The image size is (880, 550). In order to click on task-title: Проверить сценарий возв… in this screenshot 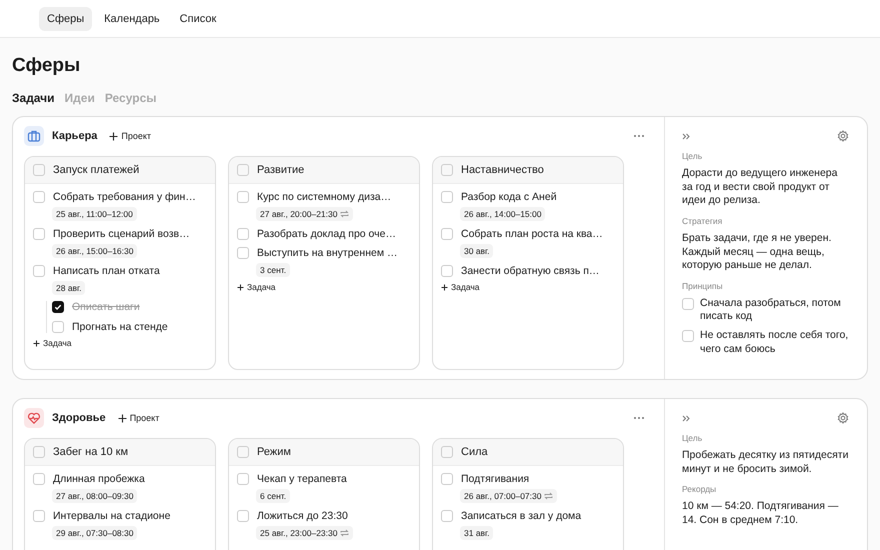, I will do `click(121, 234)`.